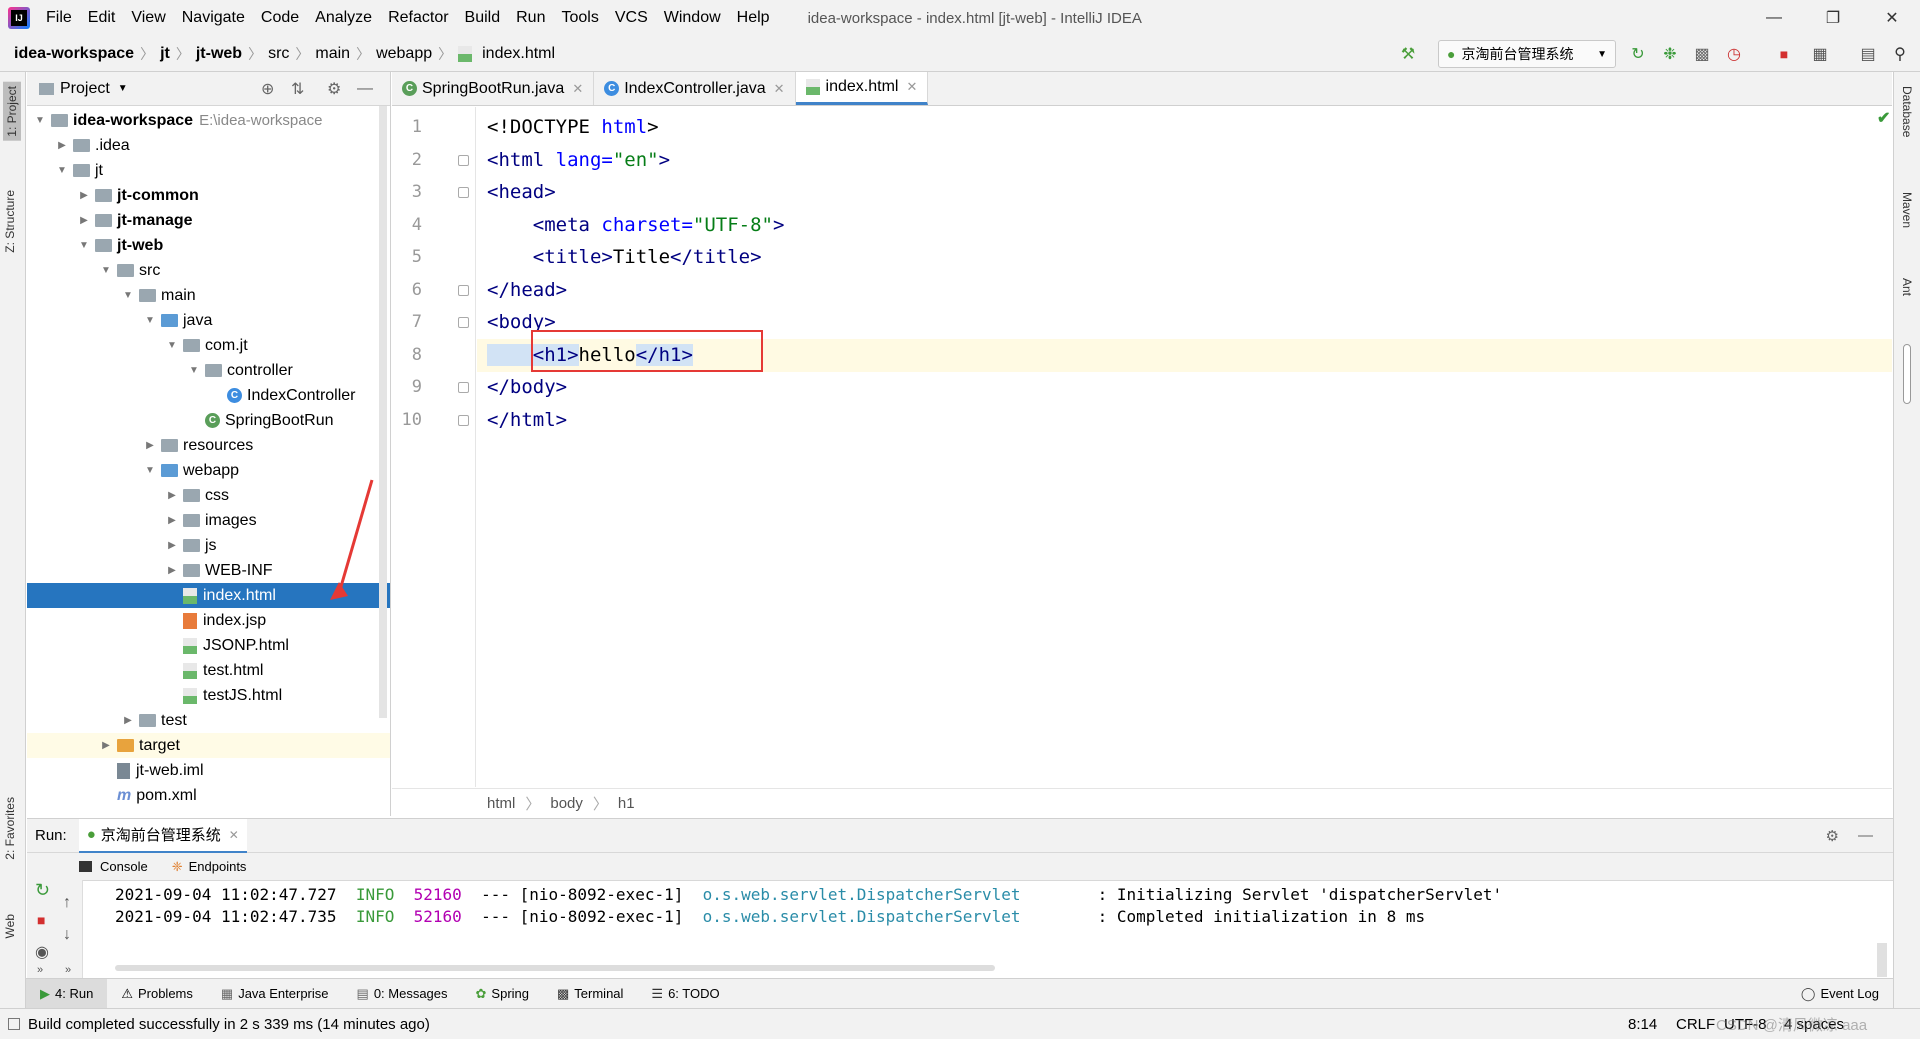  I want to click on tab-ant: Ant, so click(1907, 287).